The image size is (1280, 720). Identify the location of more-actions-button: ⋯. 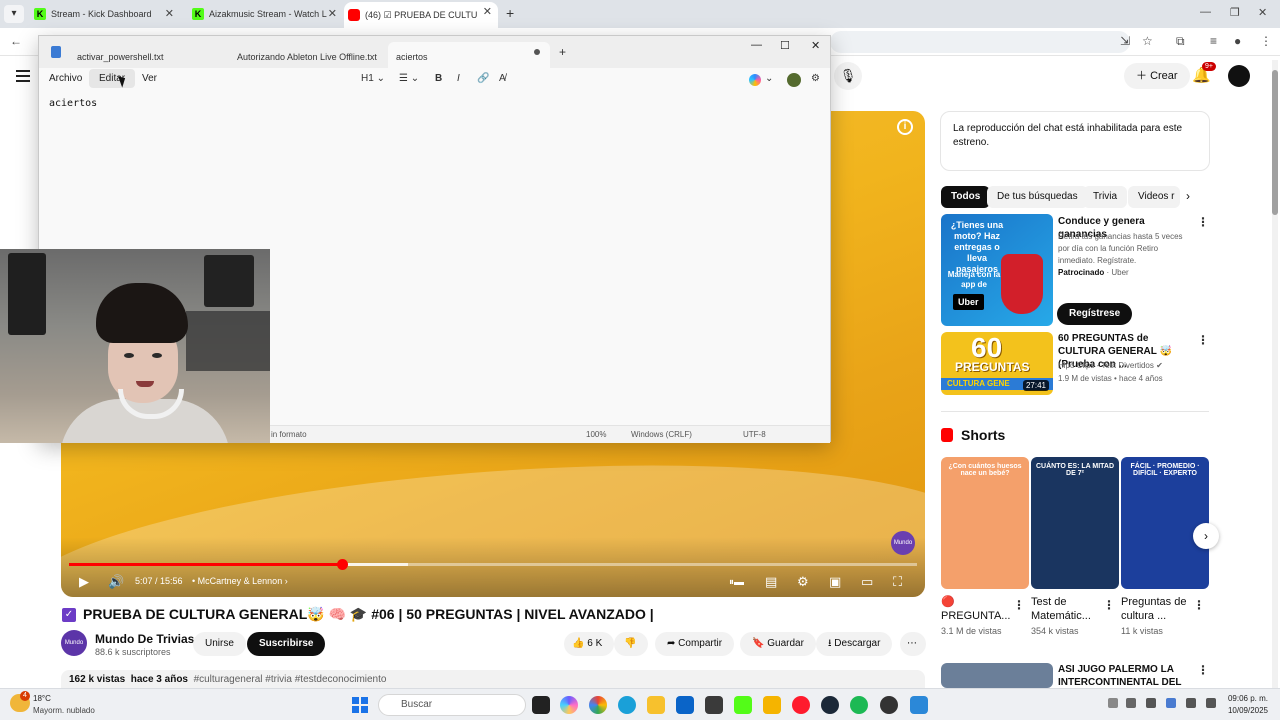
(913, 644).